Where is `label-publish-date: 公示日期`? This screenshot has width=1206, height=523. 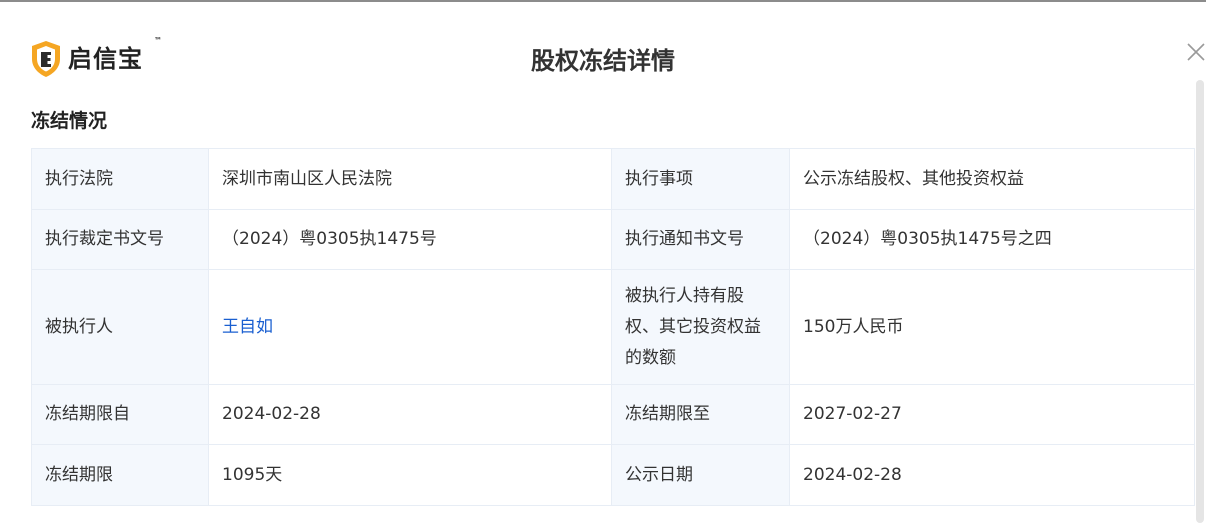
label-publish-date: 公示日期 is located at coordinates (700, 475).